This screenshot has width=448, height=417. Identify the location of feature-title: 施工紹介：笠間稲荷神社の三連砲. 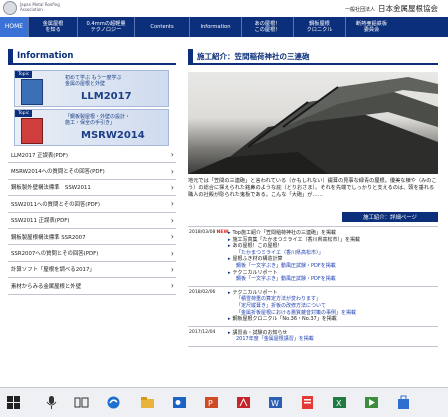
(313, 57).